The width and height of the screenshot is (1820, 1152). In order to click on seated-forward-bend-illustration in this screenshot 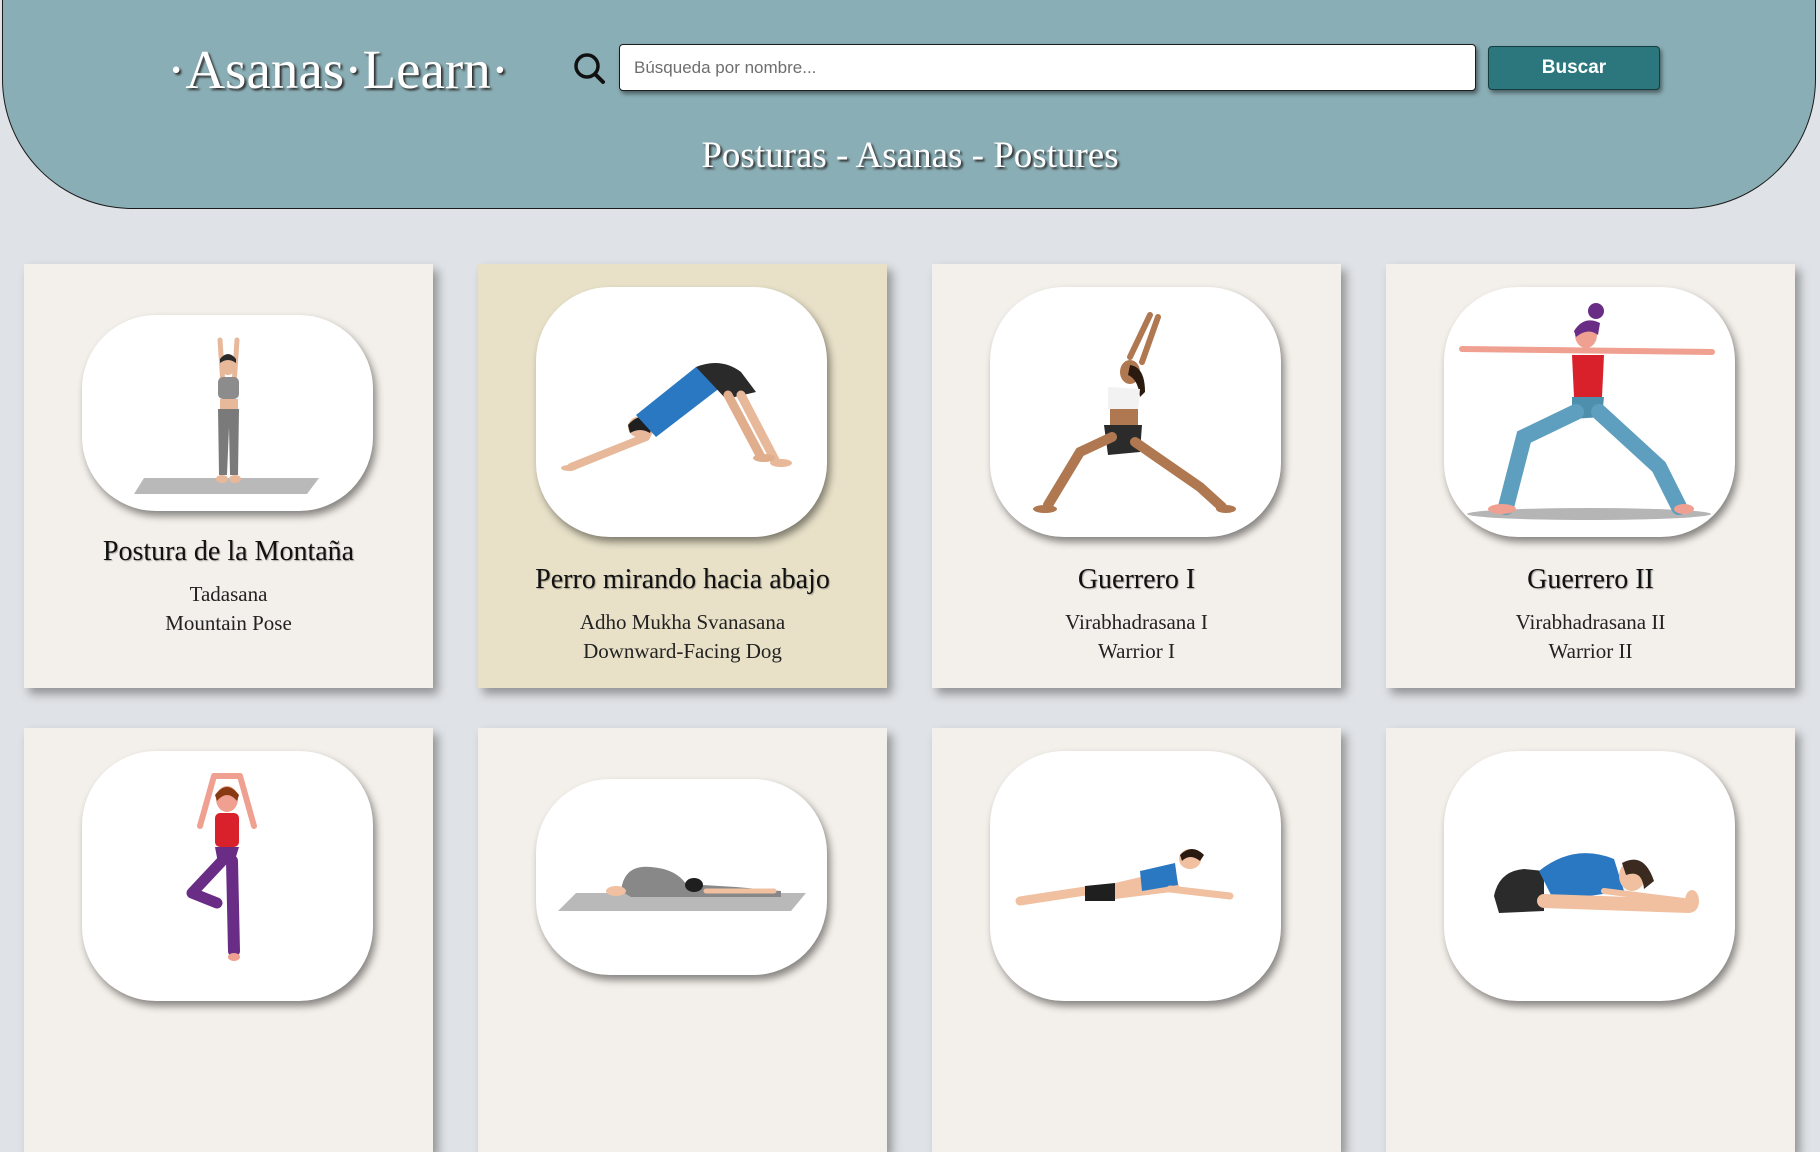, I will do `click(1596, 883)`.